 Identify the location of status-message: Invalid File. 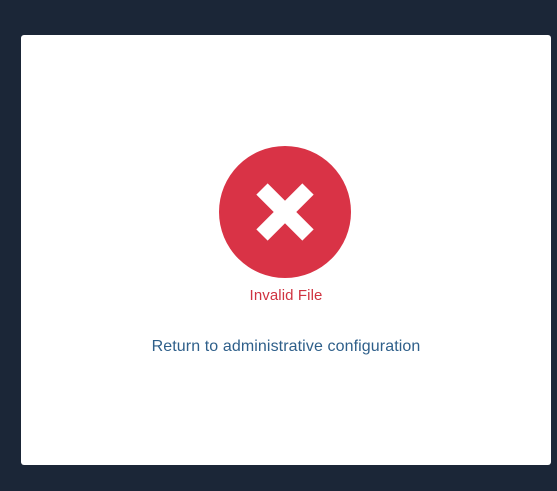
(286, 295).